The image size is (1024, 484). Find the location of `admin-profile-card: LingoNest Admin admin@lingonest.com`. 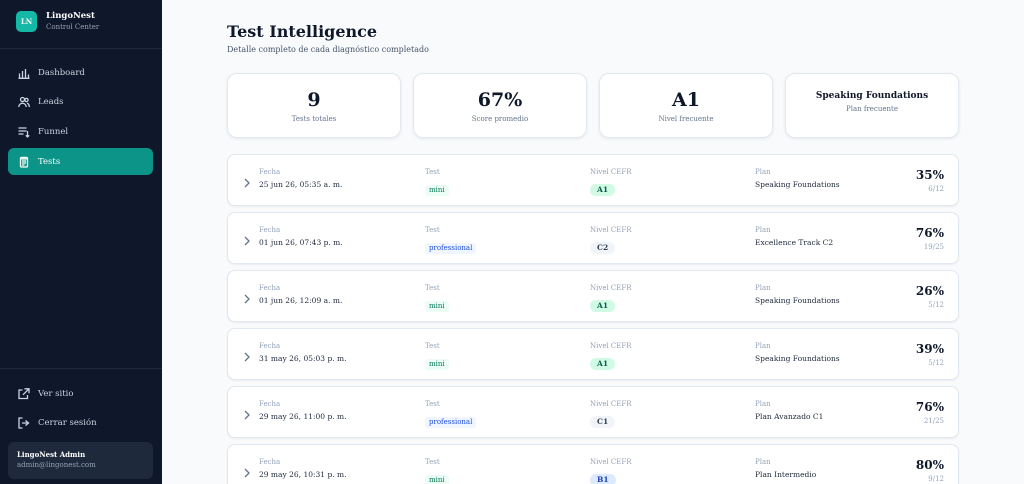

admin-profile-card: LingoNest Admin admin@lingonest.com is located at coordinates (80, 460).